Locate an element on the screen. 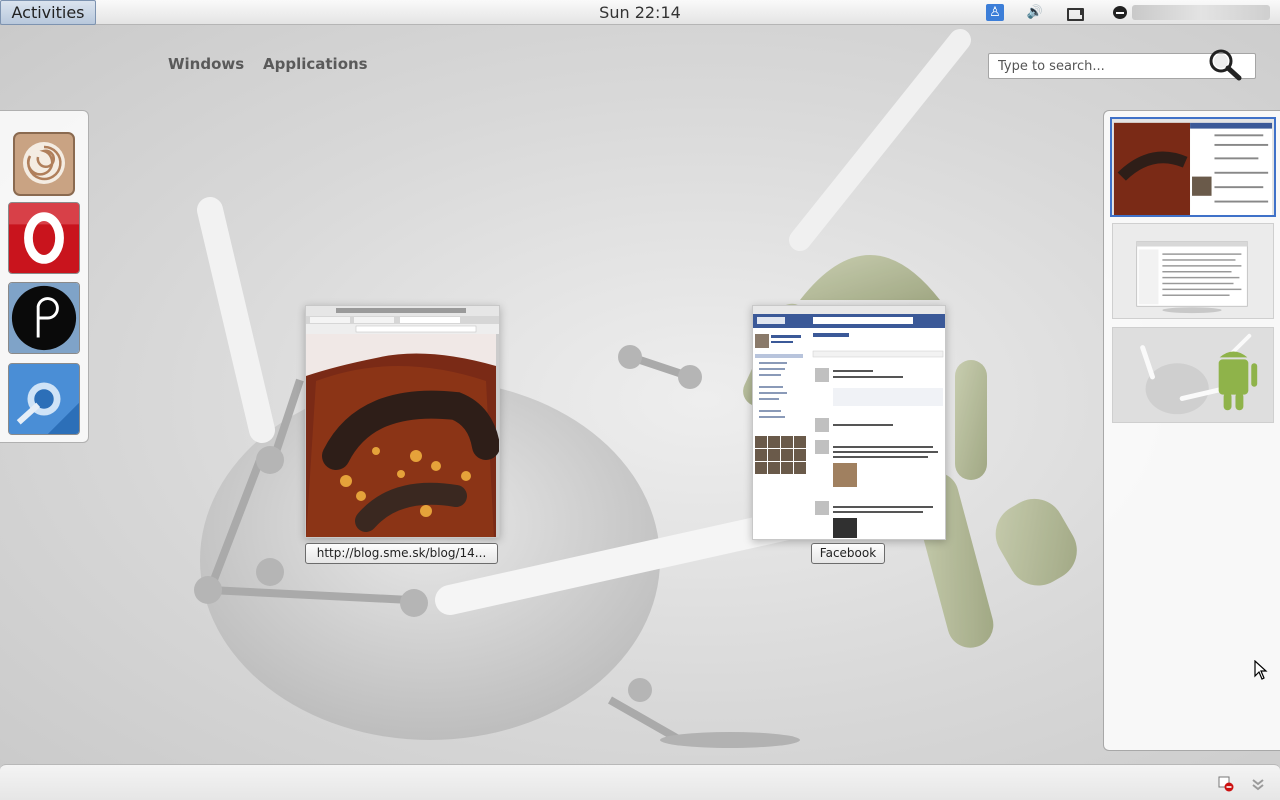  dash-item-files is located at coordinates (44, 165).